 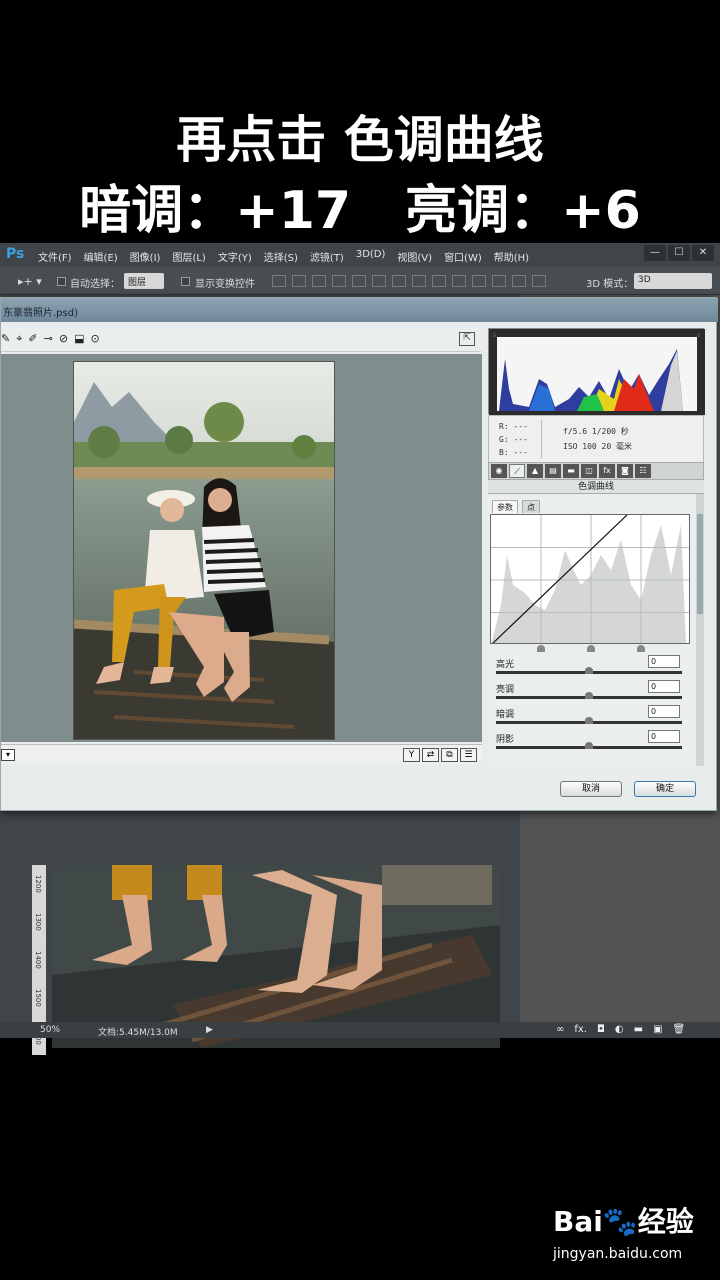 I want to click on show-transform-checkbox, so click(x=185, y=281).